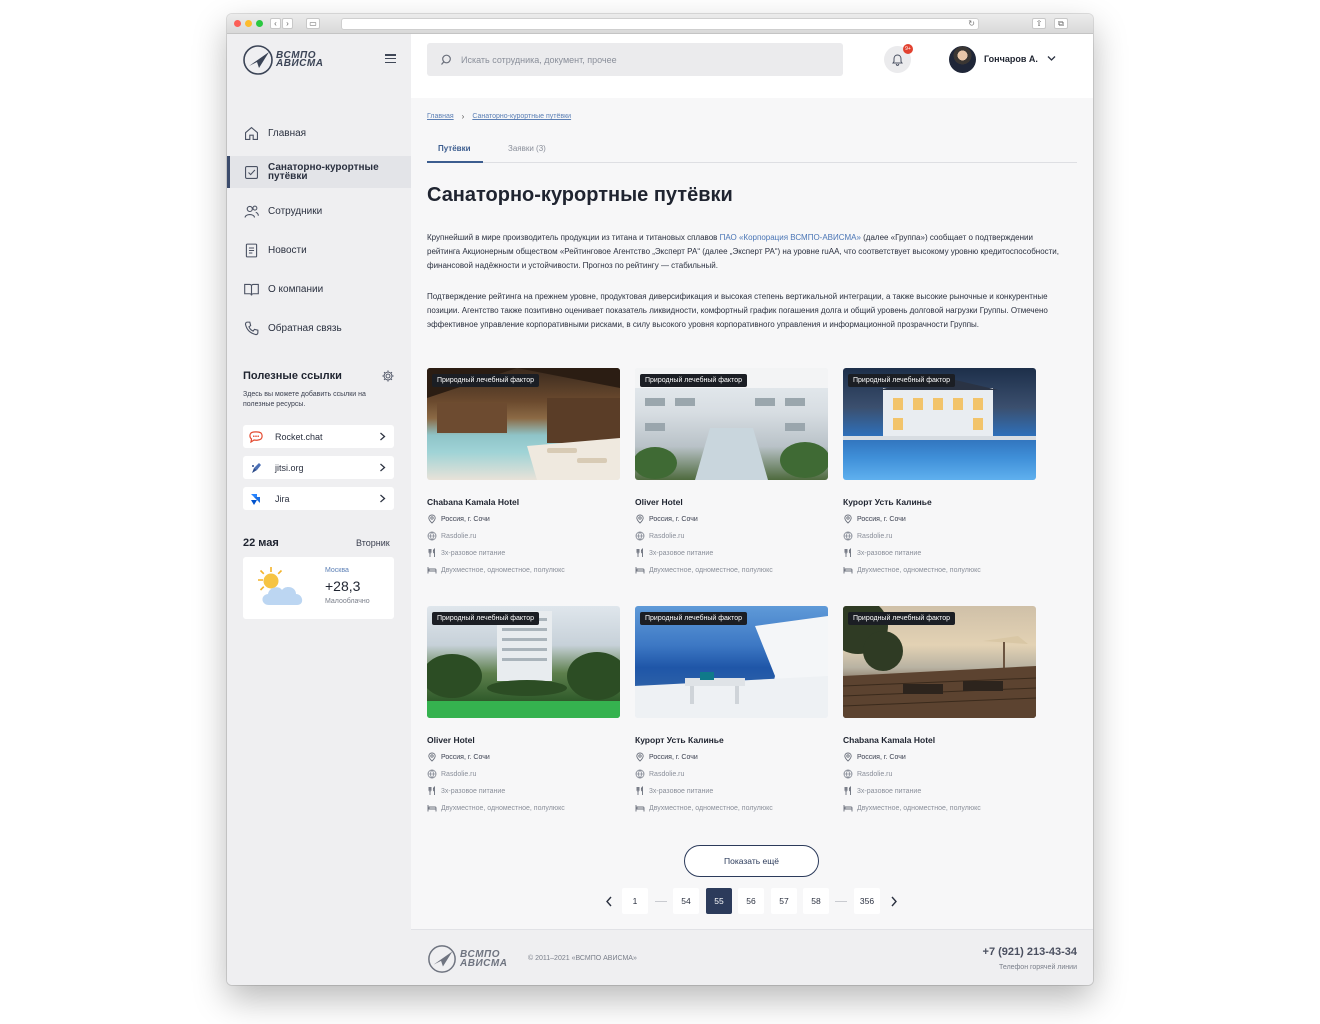 The width and height of the screenshot is (1320, 1024). Describe the element at coordinates (258, 60) in the screenshot. I see `logo-plane-icon` at that location.